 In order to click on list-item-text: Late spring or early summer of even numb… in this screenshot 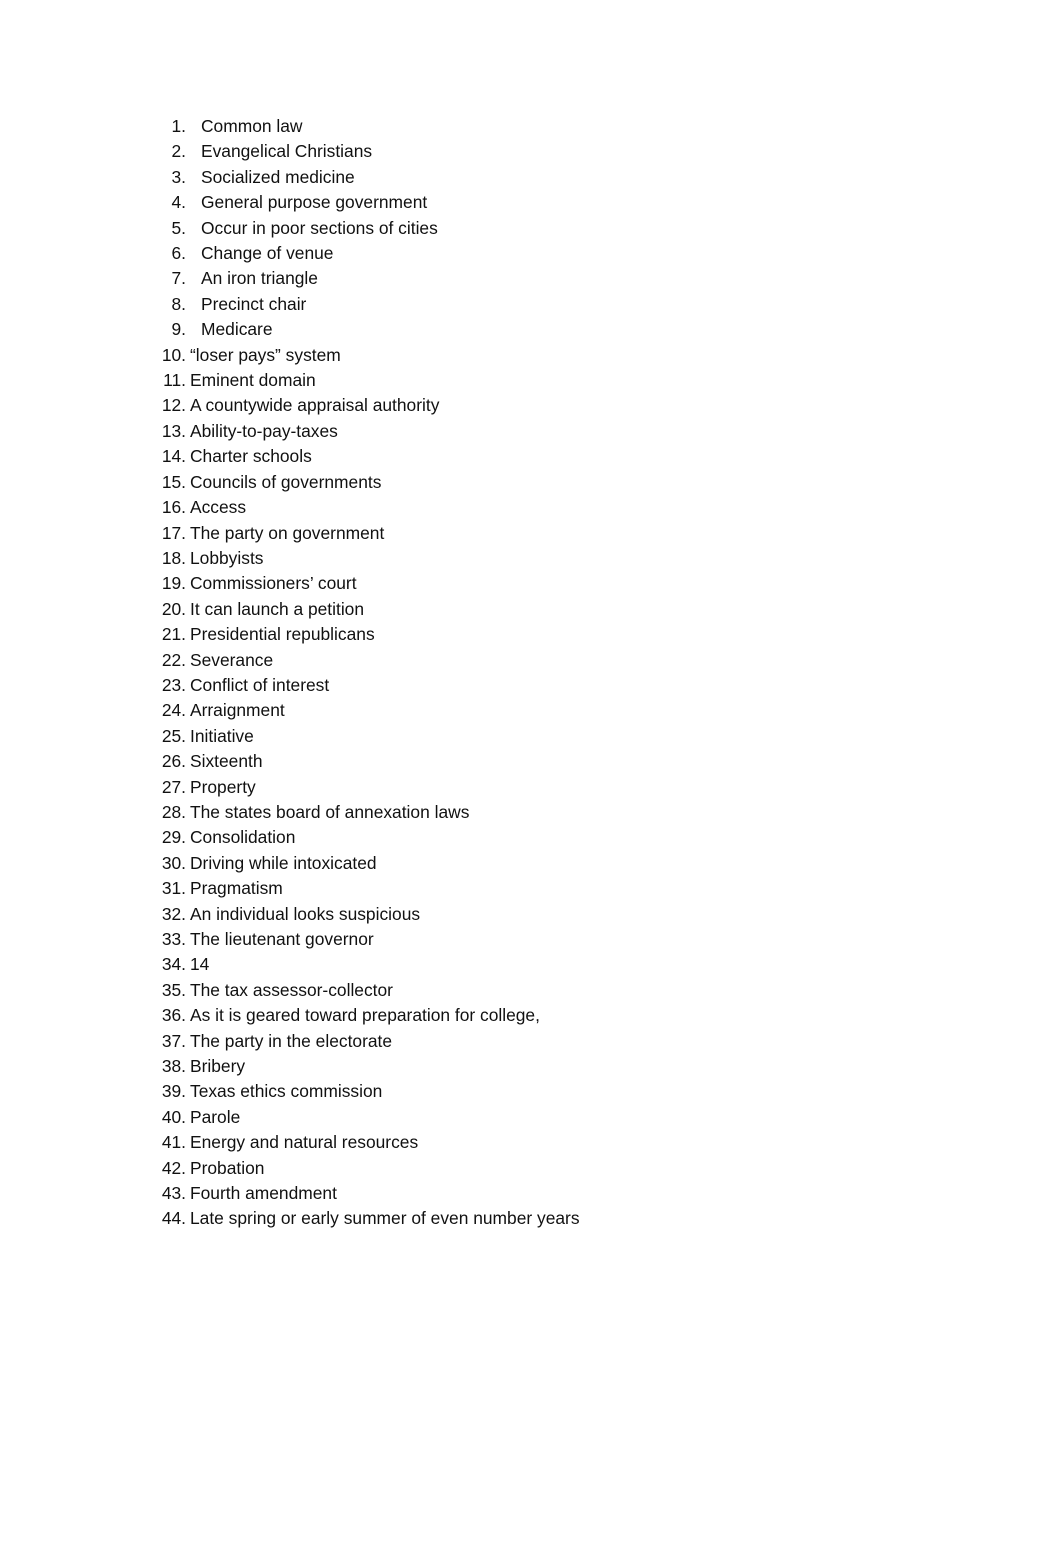, I will do `click(385, 1218)`.